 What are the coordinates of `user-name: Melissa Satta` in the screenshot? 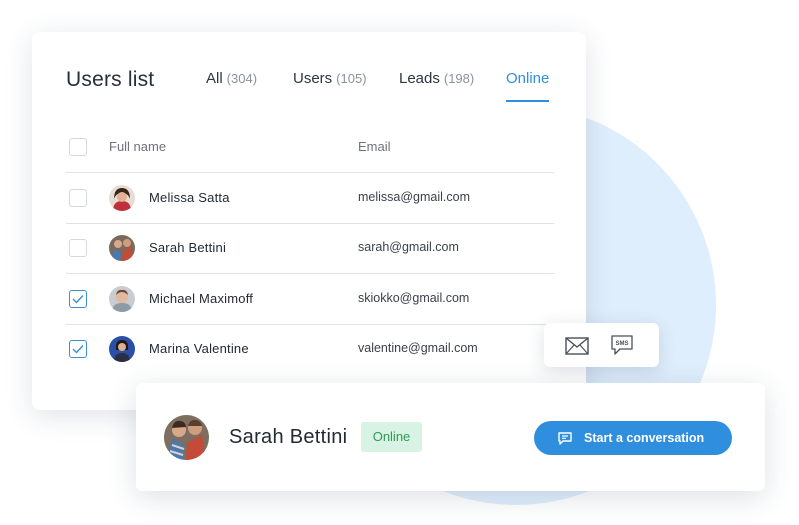 It's located at (189, 197).